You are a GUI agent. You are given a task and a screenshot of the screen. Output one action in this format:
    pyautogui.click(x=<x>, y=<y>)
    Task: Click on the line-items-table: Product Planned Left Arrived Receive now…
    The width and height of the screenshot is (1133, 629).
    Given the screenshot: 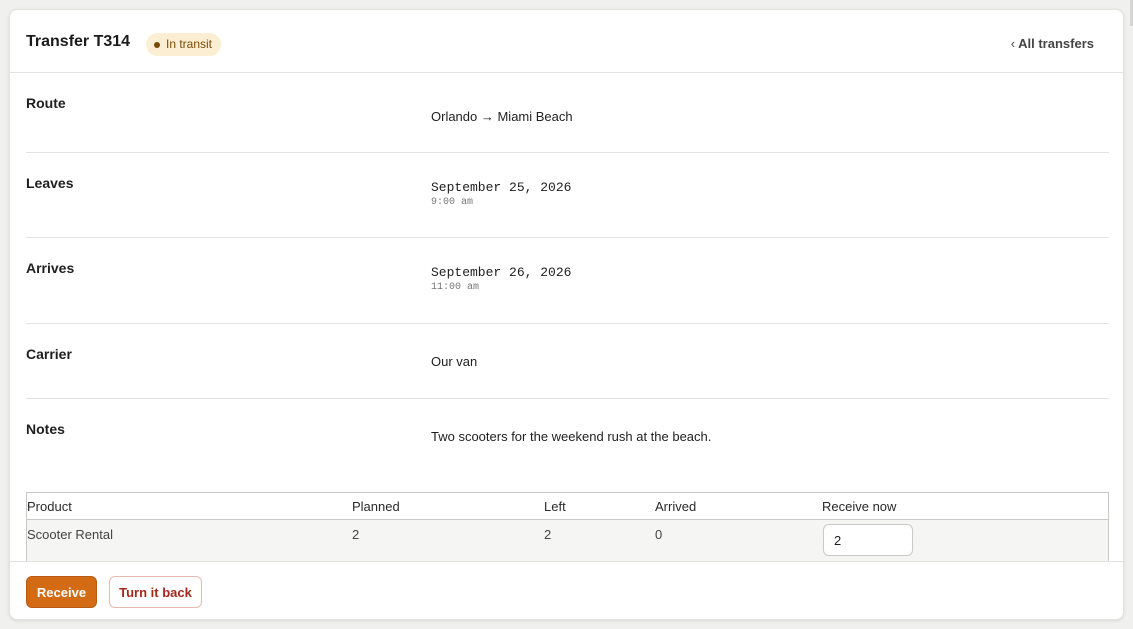 What is the action you would take?
    pyautogui.click(x=567, y=526)
    